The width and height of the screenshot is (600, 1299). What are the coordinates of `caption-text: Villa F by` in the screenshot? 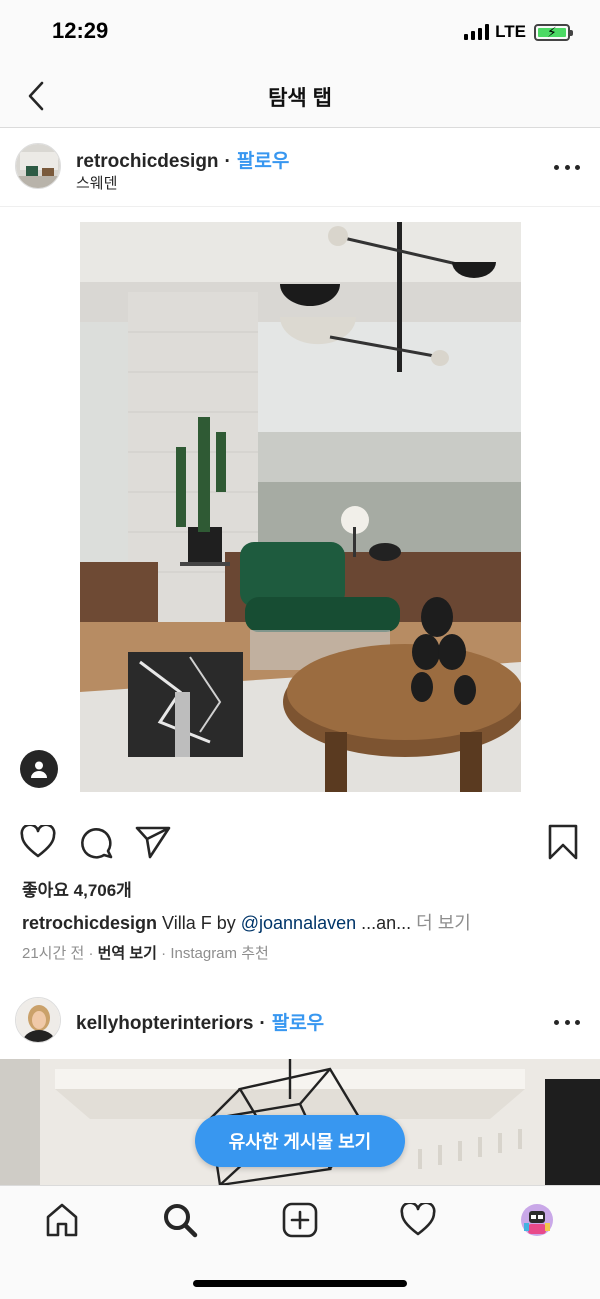 It's located at (199, 923).